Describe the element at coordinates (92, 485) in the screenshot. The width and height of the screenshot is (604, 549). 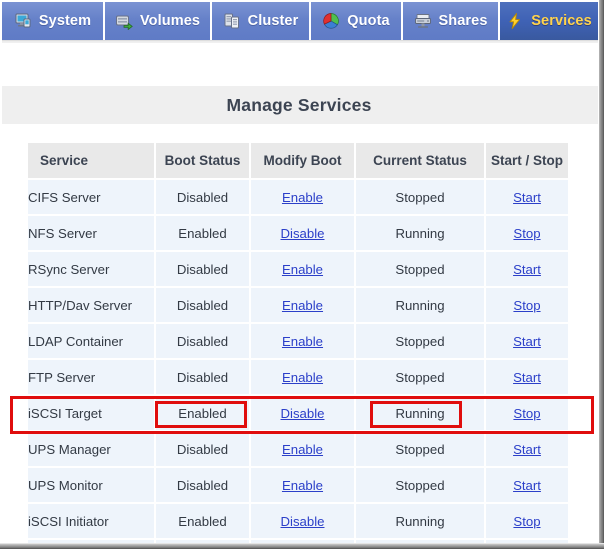
I see `cell-service-name: UPS Monitor` at that location.